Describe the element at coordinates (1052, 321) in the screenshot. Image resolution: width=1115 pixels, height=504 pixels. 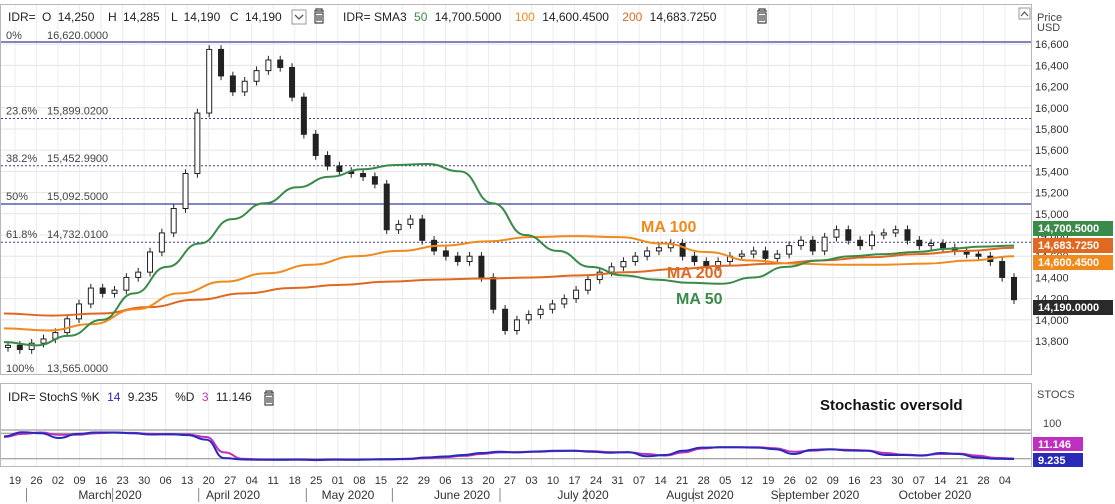
I see `price-tick-label: 14,000` at that location.